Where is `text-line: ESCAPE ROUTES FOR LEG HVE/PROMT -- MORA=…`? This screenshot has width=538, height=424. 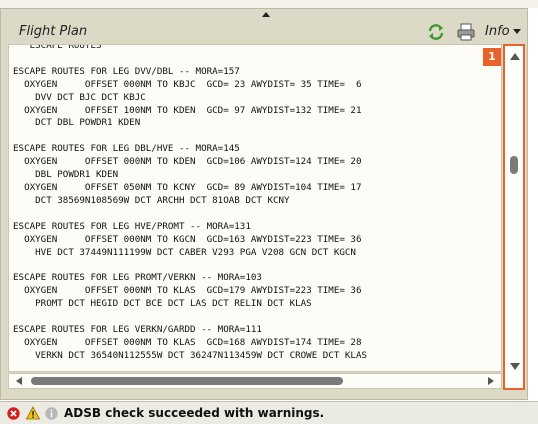 text-line: ESCAPE ROUTES FOR LEG HVE/PROMT -- MORA=… is located at coordinates (132, 226).